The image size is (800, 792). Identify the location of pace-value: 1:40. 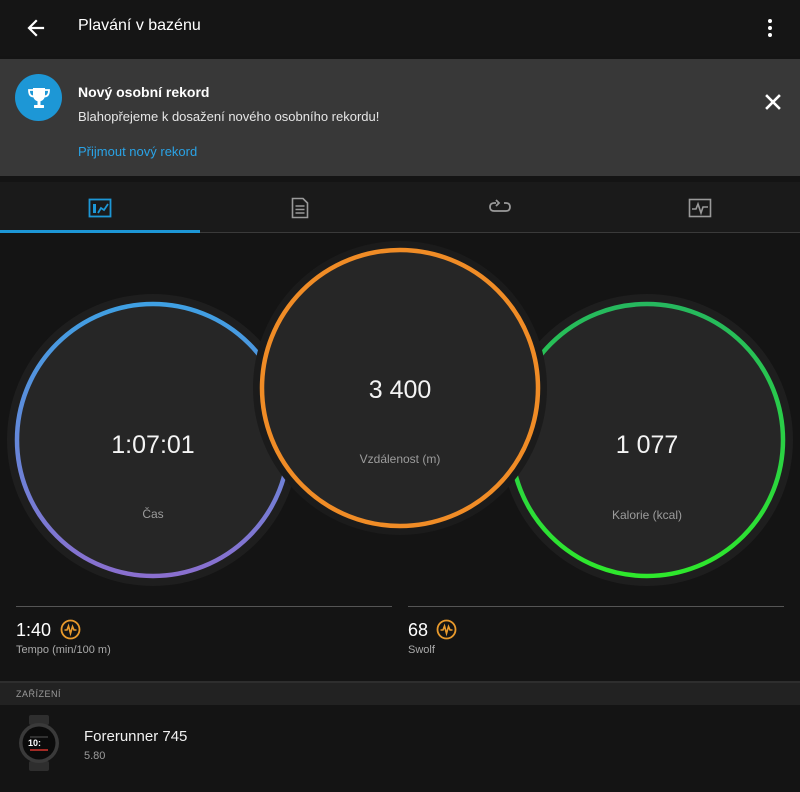
(34, 630).